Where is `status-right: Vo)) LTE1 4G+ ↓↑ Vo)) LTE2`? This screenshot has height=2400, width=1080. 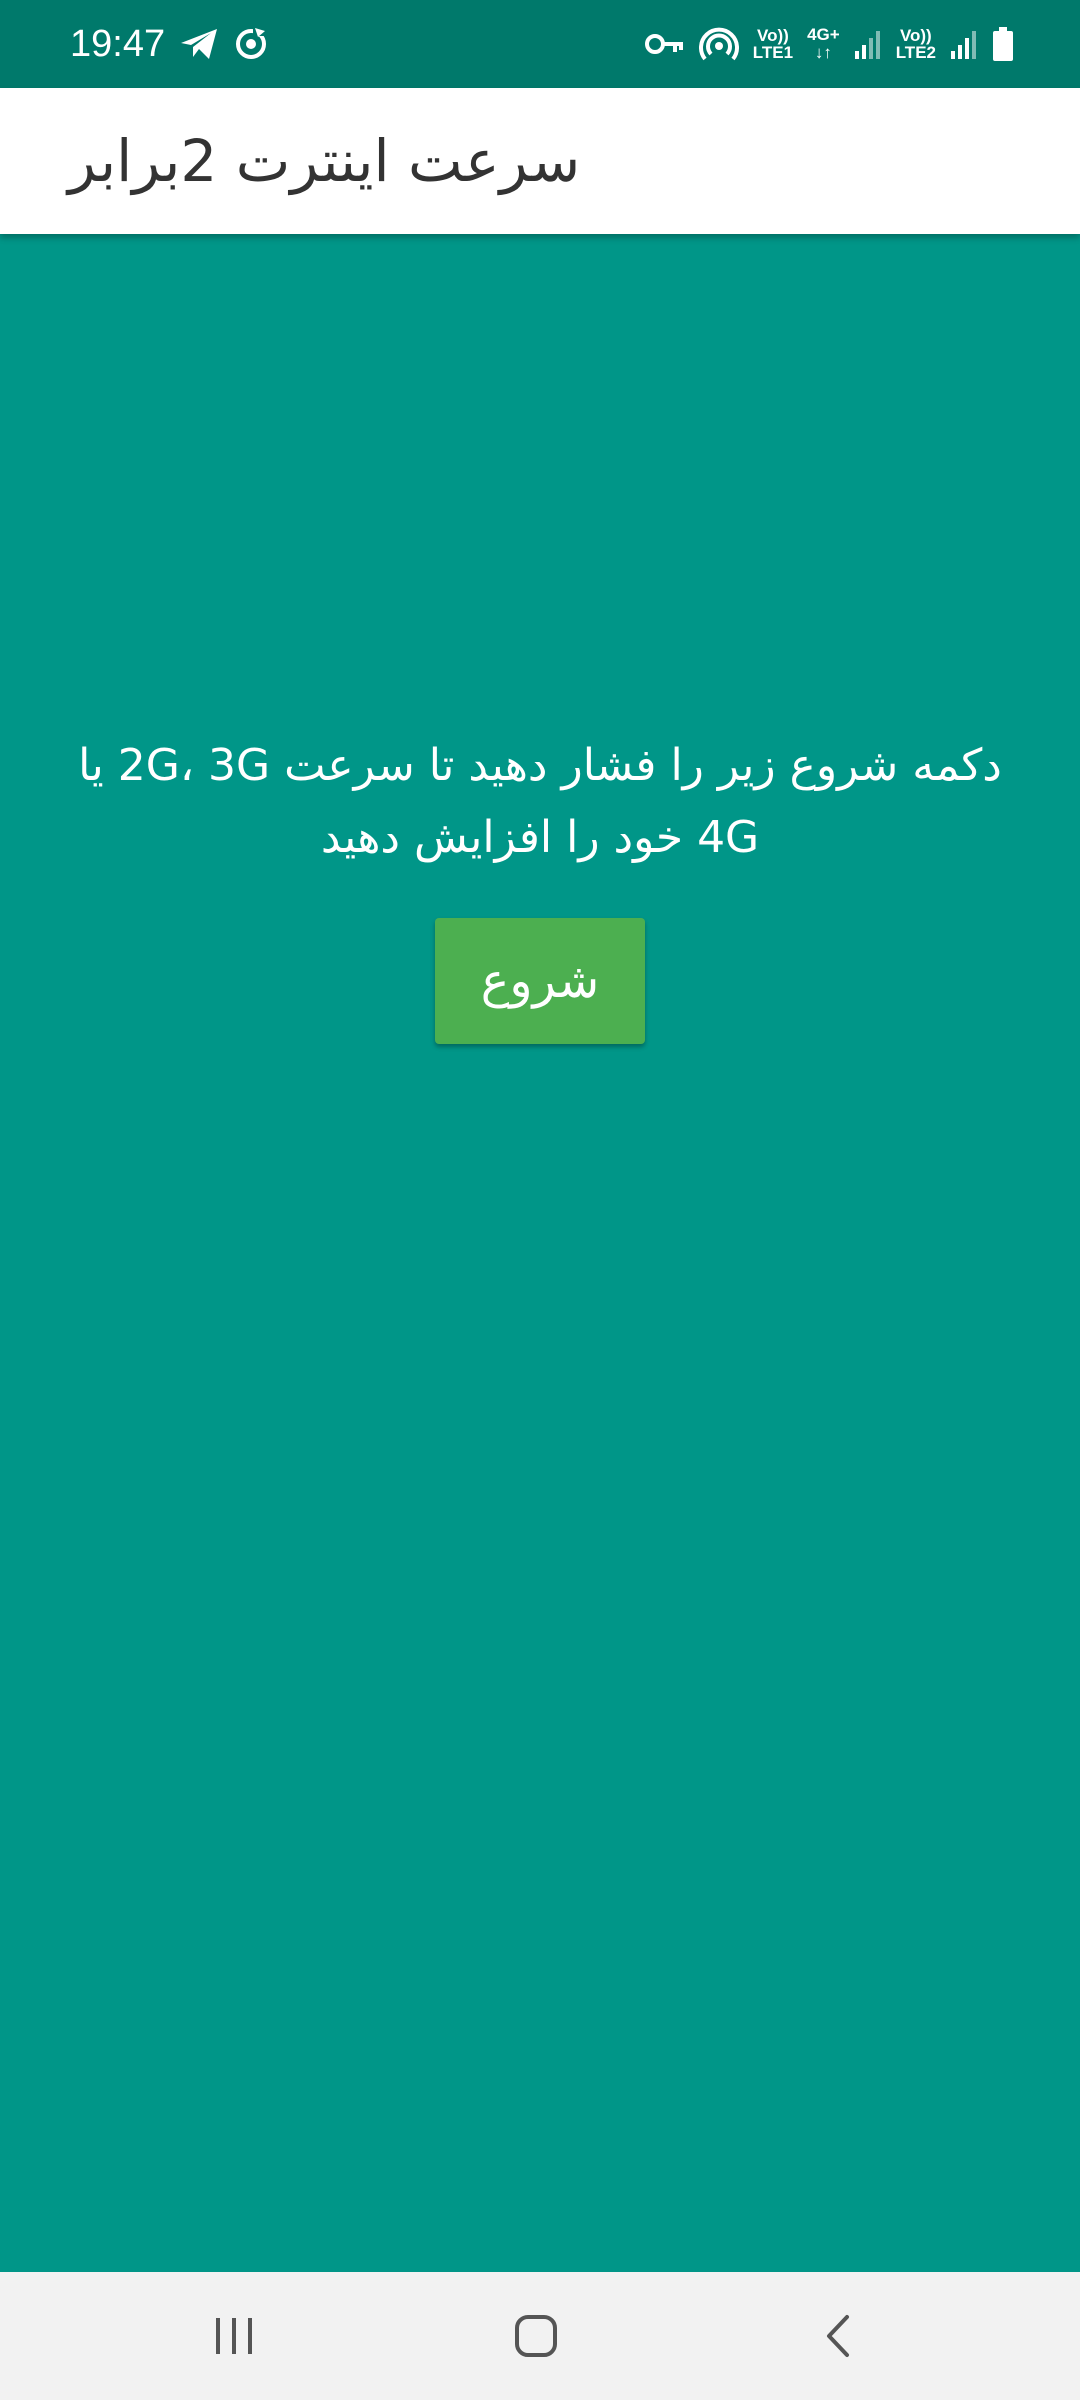 status-right: Vo)) LTE1 4G+ ↓↑ Vo)) LTE2 is located at coordinates (829, 44).